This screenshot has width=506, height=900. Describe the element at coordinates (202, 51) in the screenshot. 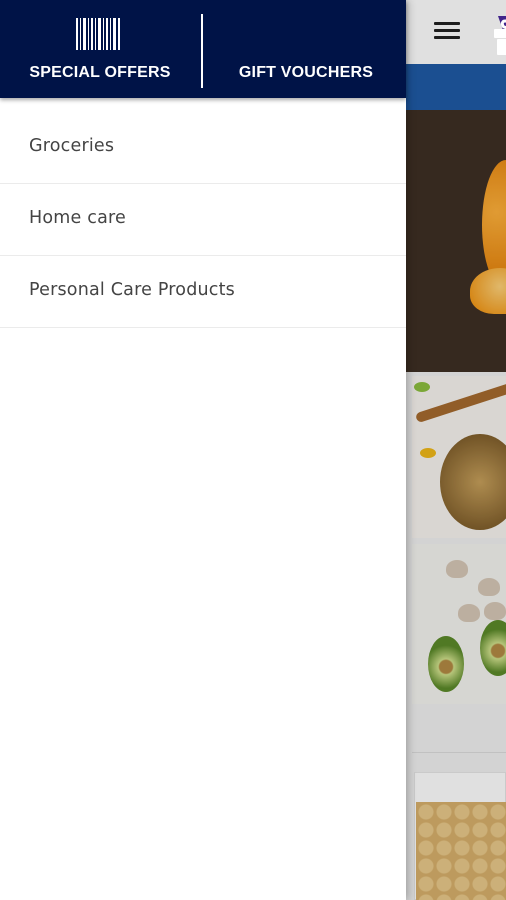

I see `header-divider` at that location.